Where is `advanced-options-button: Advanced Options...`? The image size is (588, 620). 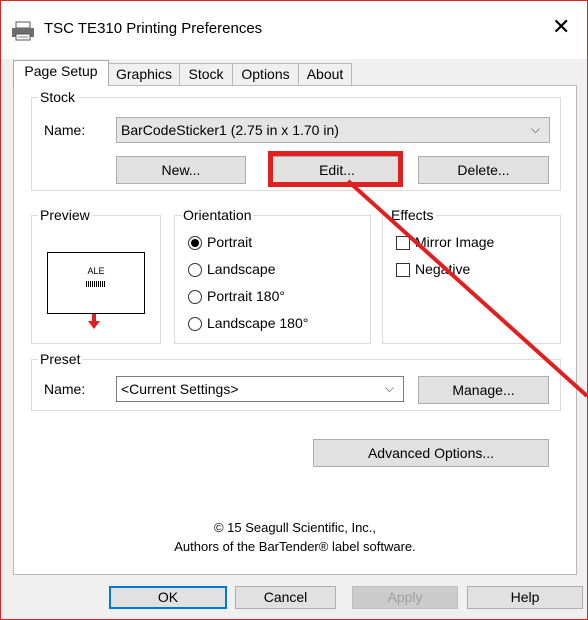
advanced-options-button: Advanced Options... is located at coordinates (431, 453).